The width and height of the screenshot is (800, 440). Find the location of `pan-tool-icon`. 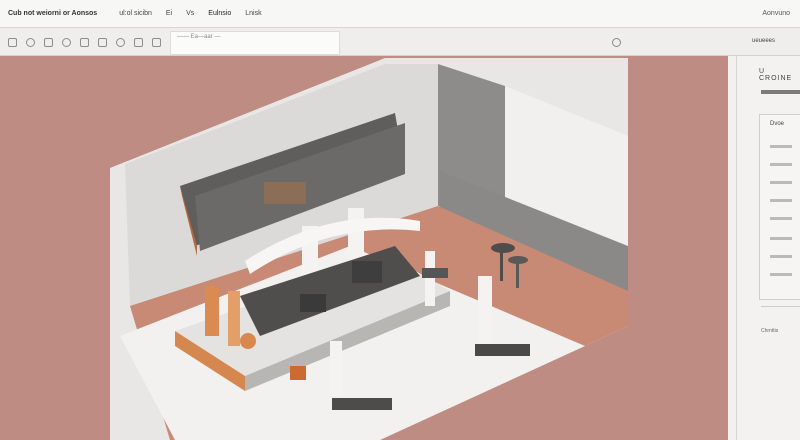

pan-tool-icon is located at coordinates (102, 42).